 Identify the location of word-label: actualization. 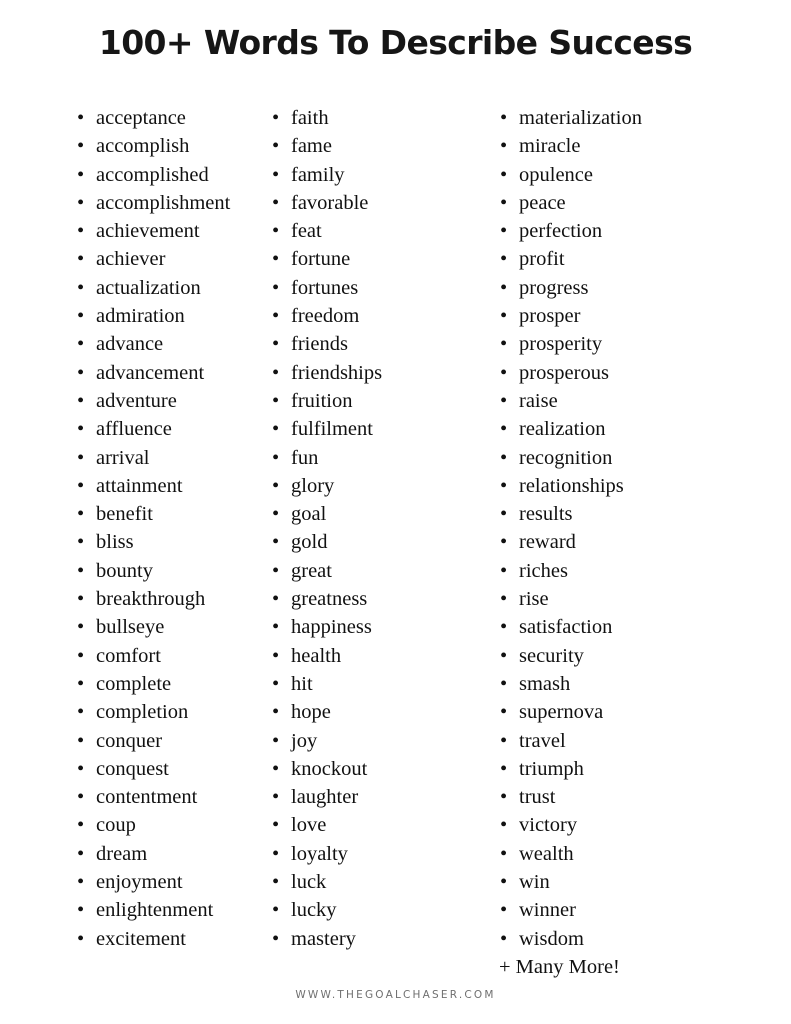
(148, 287).